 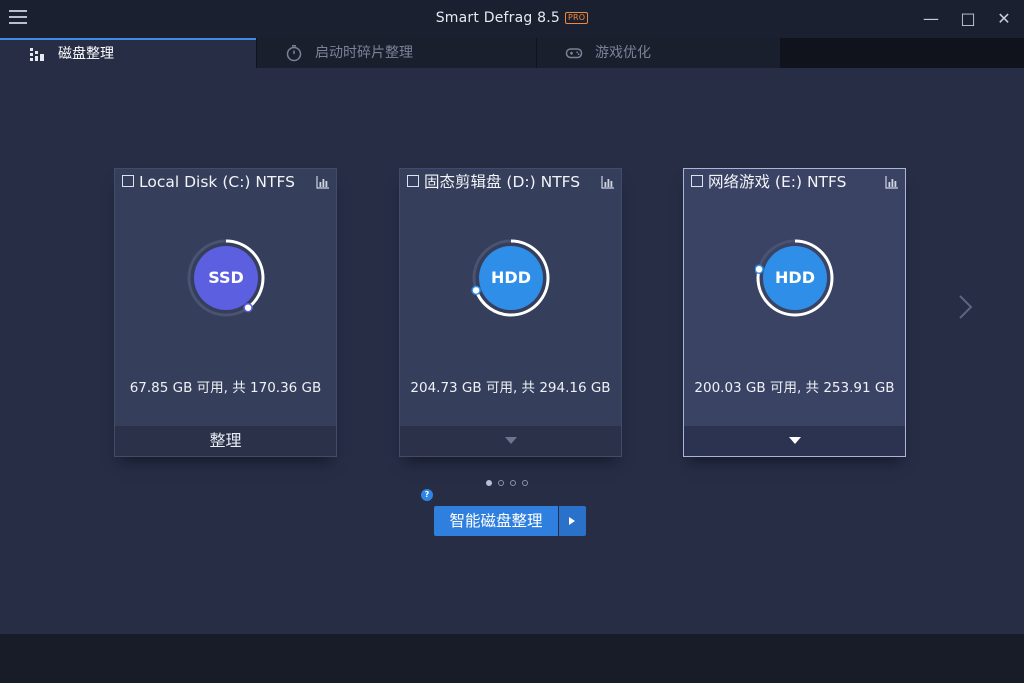 I want to click on minimize-button: —, so click(x=931, y=19).